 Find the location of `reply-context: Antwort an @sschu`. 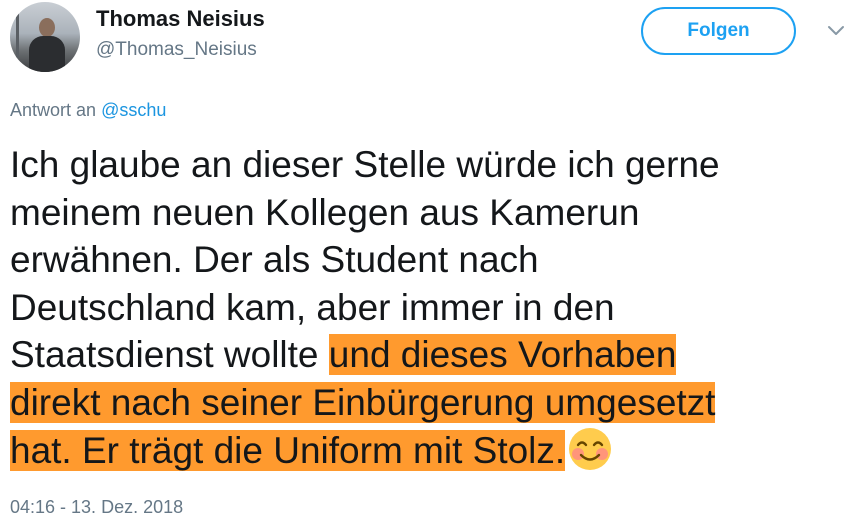

reply-context: Antwort an @sschu is located at coordinates (88, 110).